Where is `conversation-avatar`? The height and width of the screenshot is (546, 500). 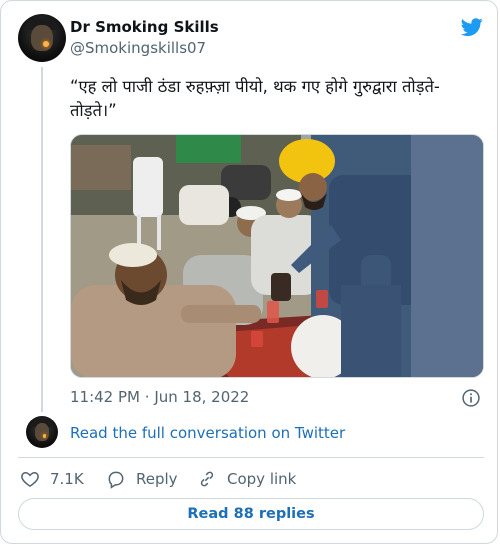 conversation-avatar is located at coordinates (42, 432).